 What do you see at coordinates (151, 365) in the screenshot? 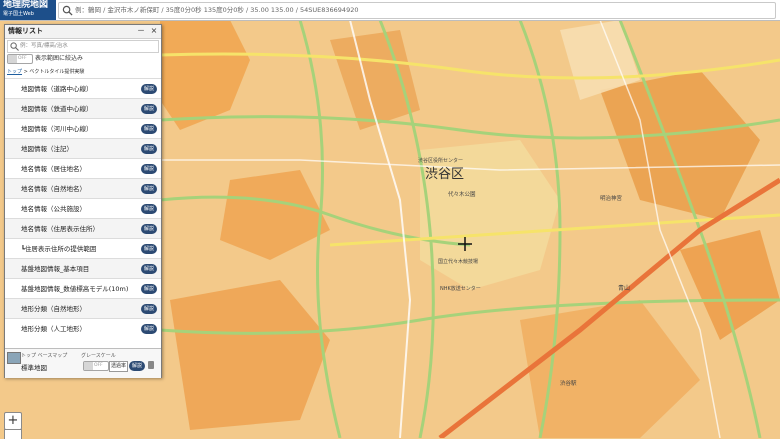
I see `trash-icon` at bounding box center [151, 365].